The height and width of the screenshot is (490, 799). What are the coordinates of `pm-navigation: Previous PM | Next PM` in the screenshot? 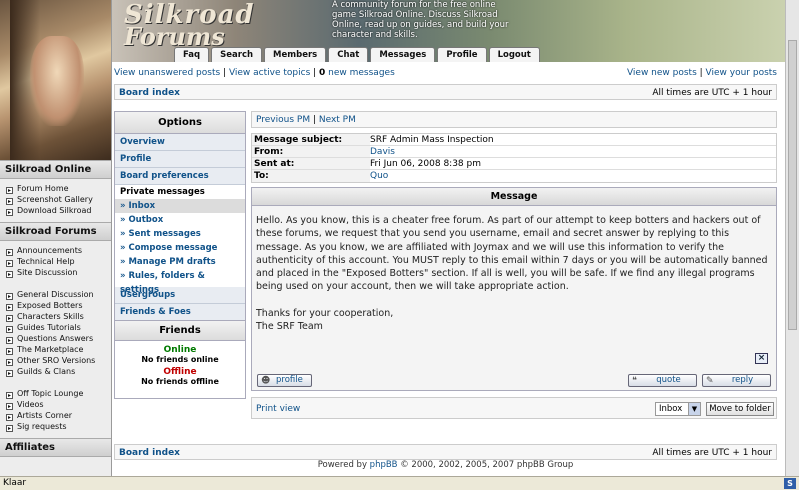 It's located at (514, 119).